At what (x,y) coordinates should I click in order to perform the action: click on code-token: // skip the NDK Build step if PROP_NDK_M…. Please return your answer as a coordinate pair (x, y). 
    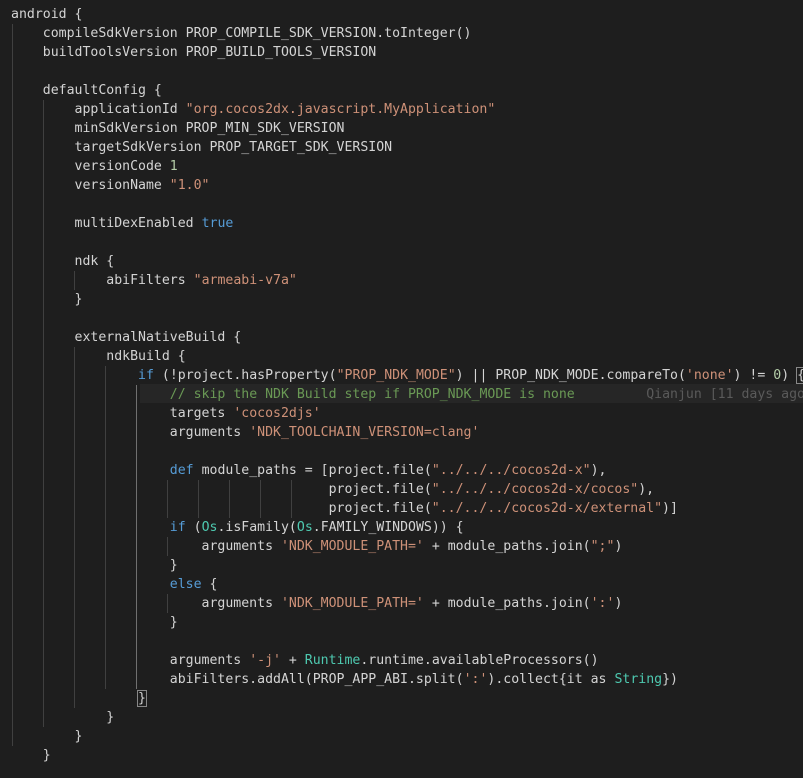
    Looking at the image, I should click on (372, 394).